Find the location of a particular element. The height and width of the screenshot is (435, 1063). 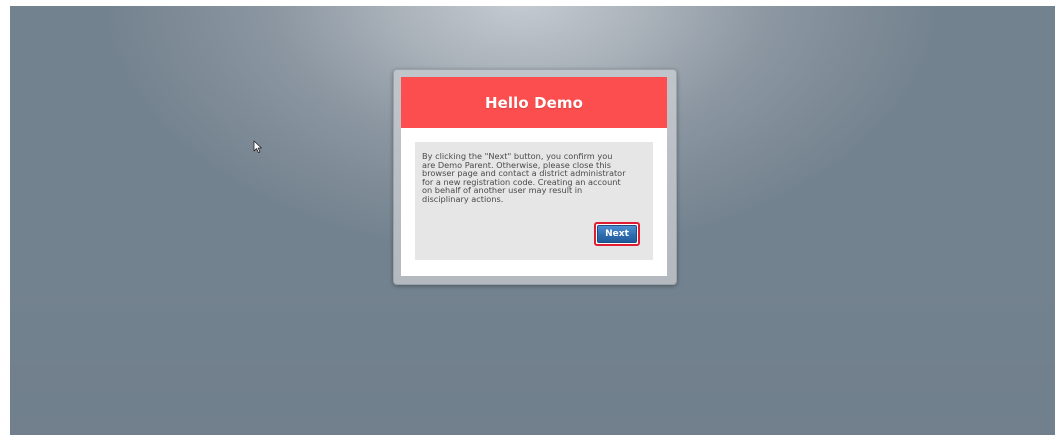

dialog-header: Hello Demo is located at coordinates (534, 102).